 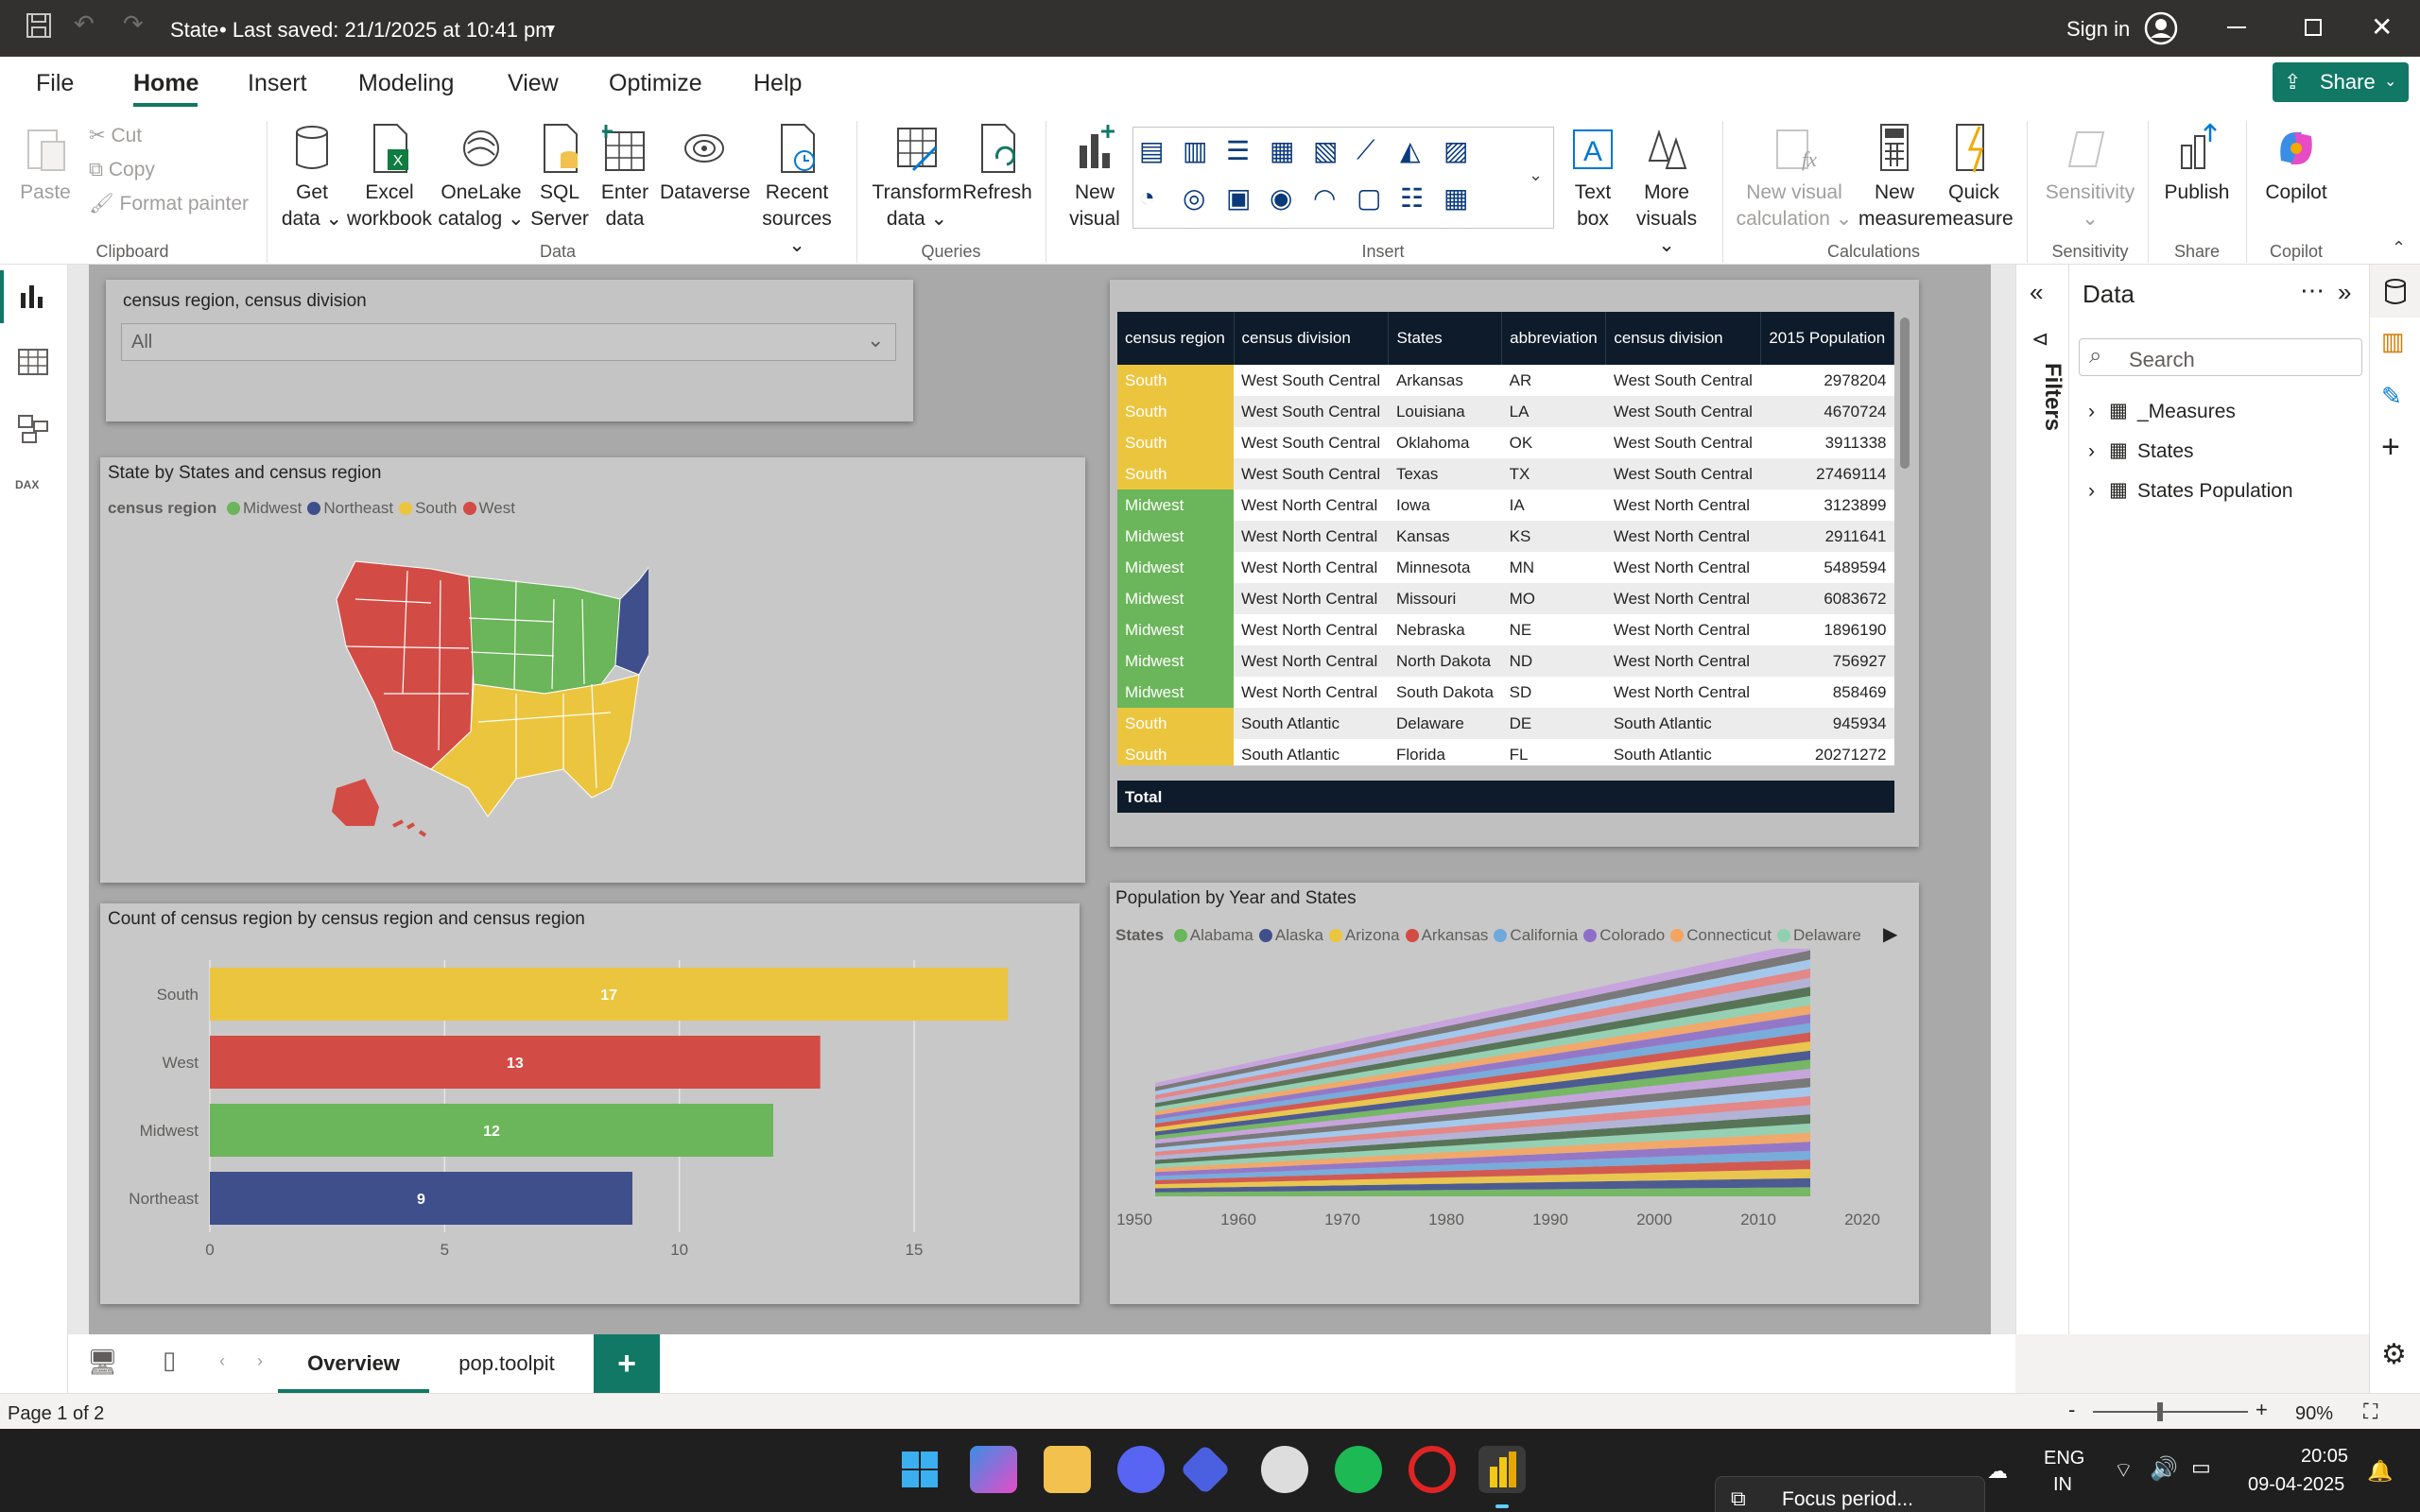 I want to click on menu-view: View, so click(x=533, y=83).